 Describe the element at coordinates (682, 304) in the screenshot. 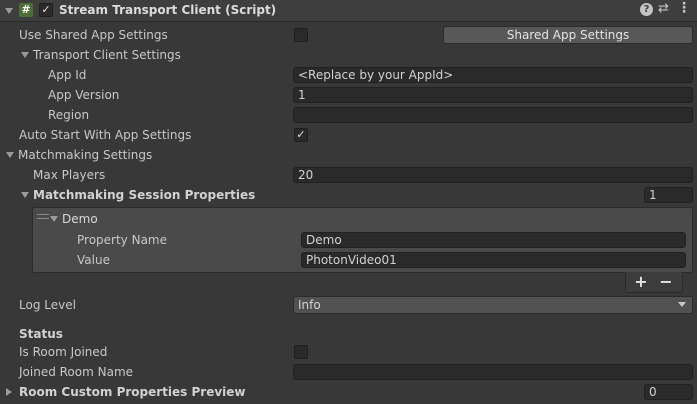

I see `dropdown-arrow-icon` at that location.